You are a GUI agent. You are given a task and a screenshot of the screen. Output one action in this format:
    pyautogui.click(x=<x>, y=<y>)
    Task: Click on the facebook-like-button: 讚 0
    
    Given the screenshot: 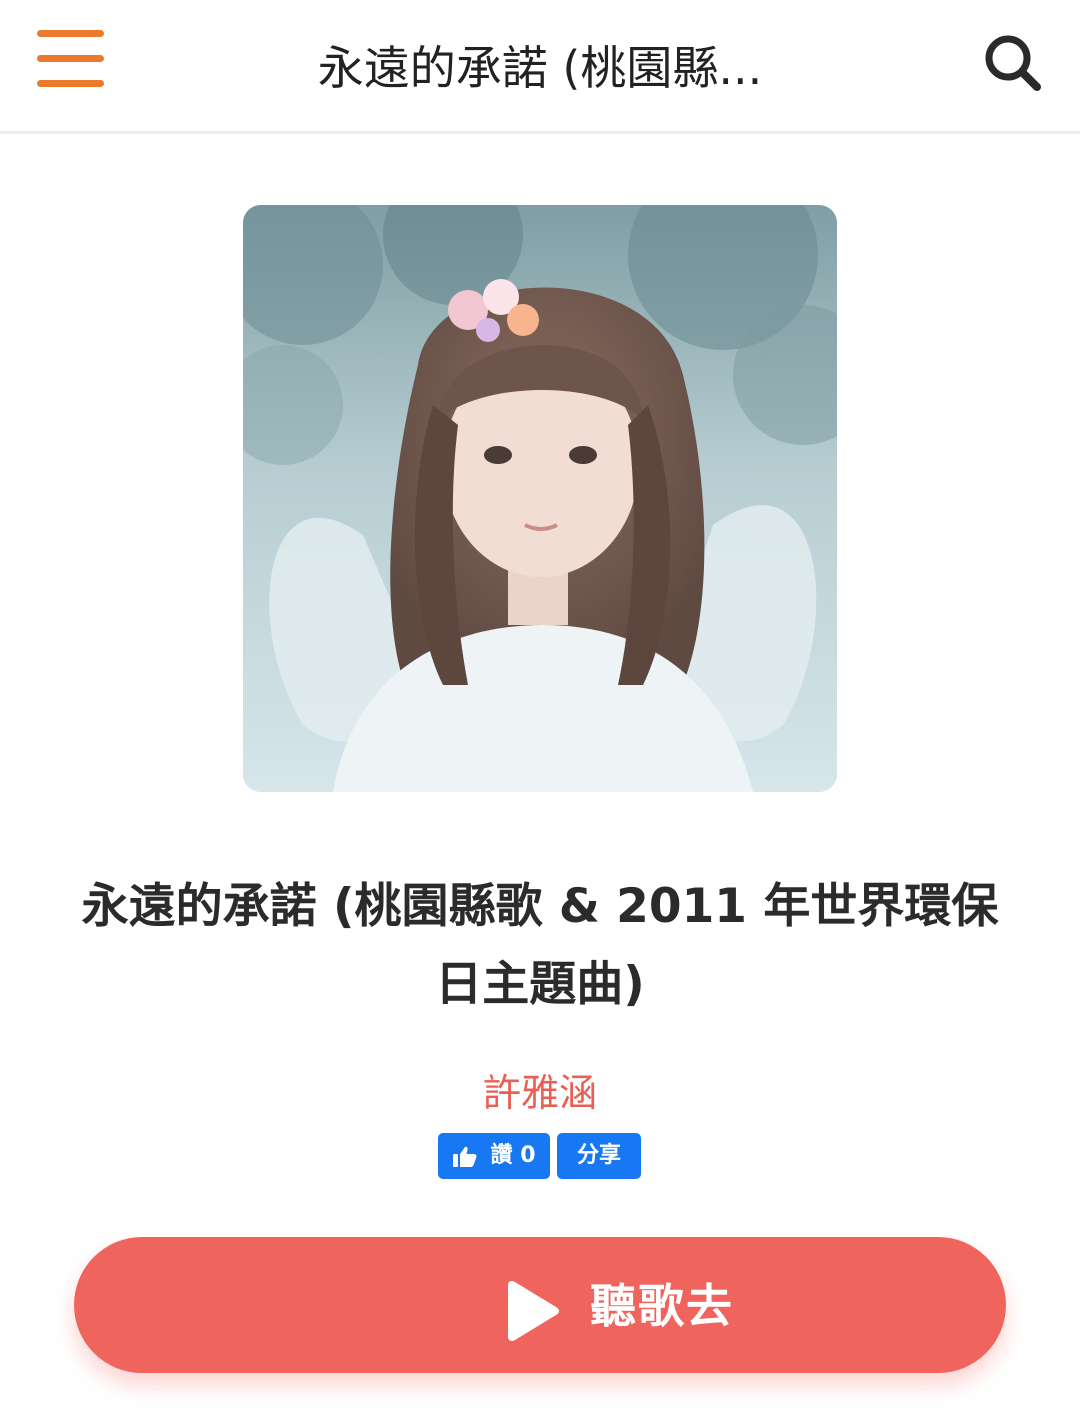 What is the action you would take?
    pyautogui.click(x=494, y=1156)
    